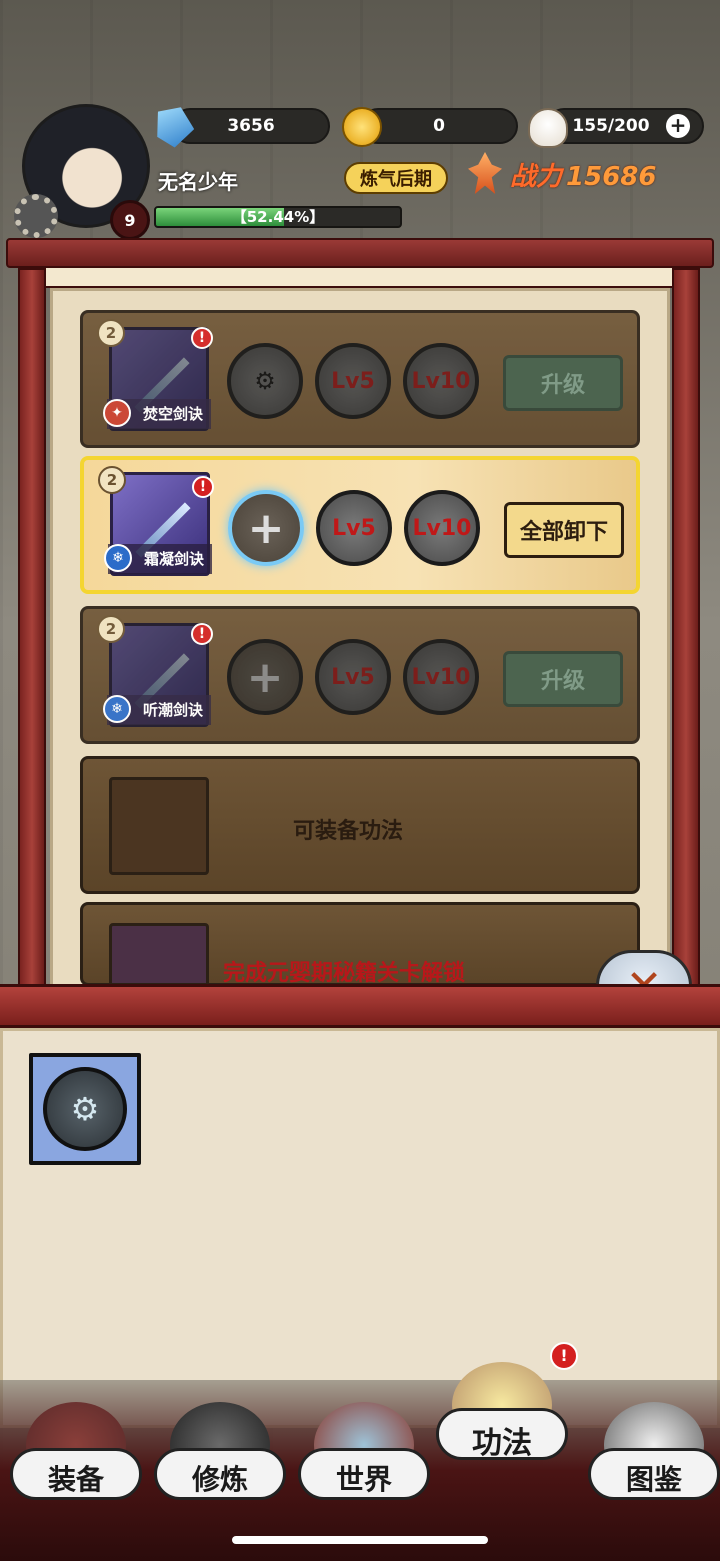 The image size is (720, 1561). What do you see at coordinates (652, 1455) in the screenshot?
I see `nav-codex: 图鉴` at bounding box center [652, 1455].